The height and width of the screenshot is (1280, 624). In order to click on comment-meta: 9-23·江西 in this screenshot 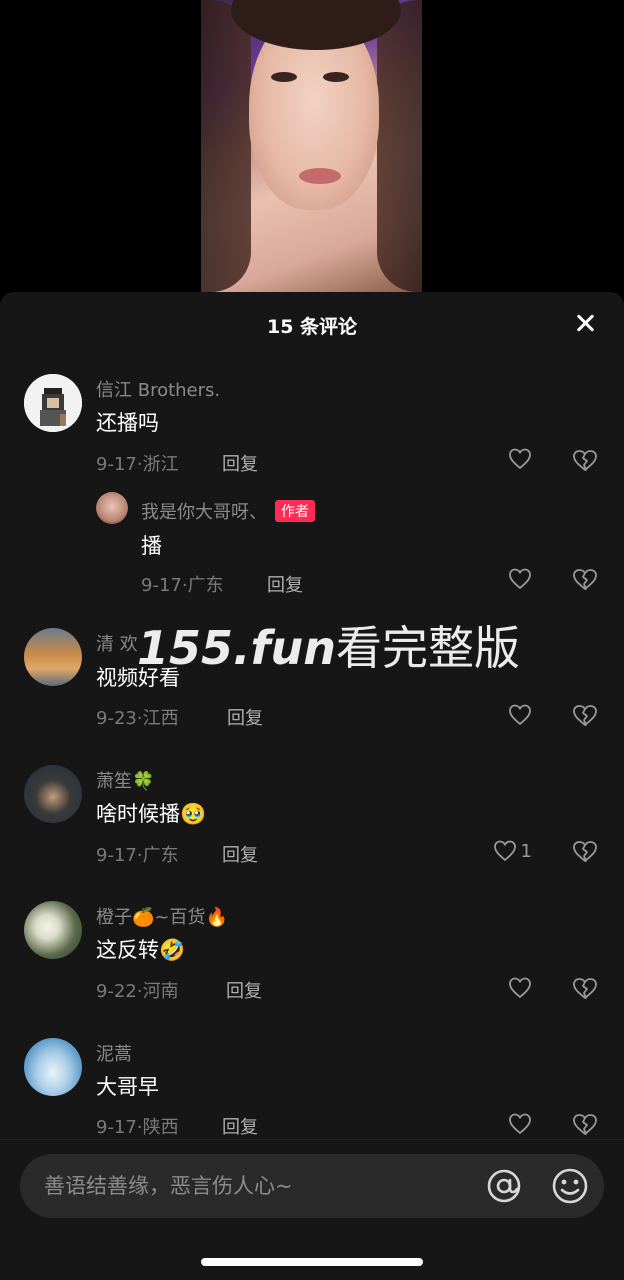, I will do `click(137, 717)`.